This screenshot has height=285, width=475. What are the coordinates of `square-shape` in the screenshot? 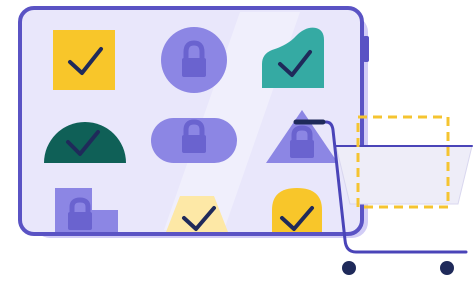 It's located at (84, 60).